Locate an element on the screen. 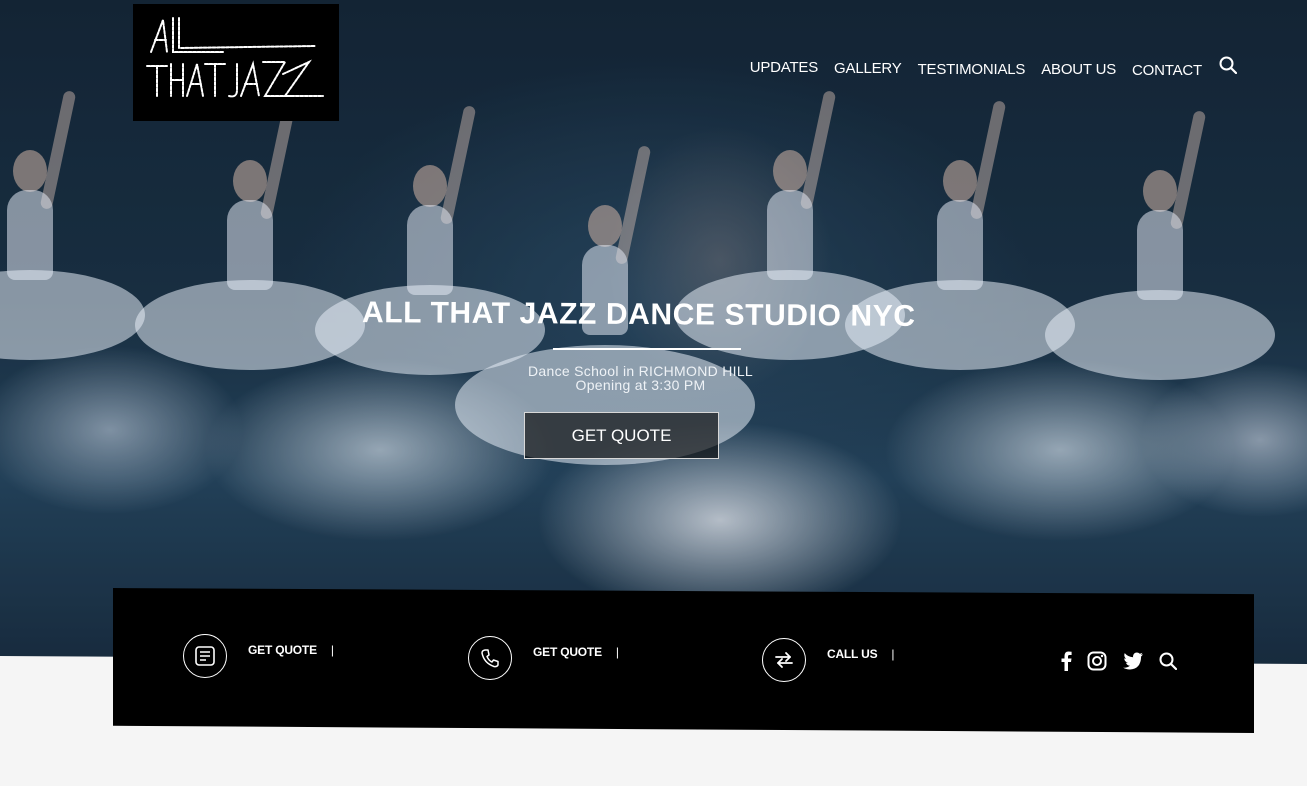 Image resolution: width=1307 pixels, height=786 pixels. info-item-get-quote: GET QUOTE | is located at coordinates (258, 656).